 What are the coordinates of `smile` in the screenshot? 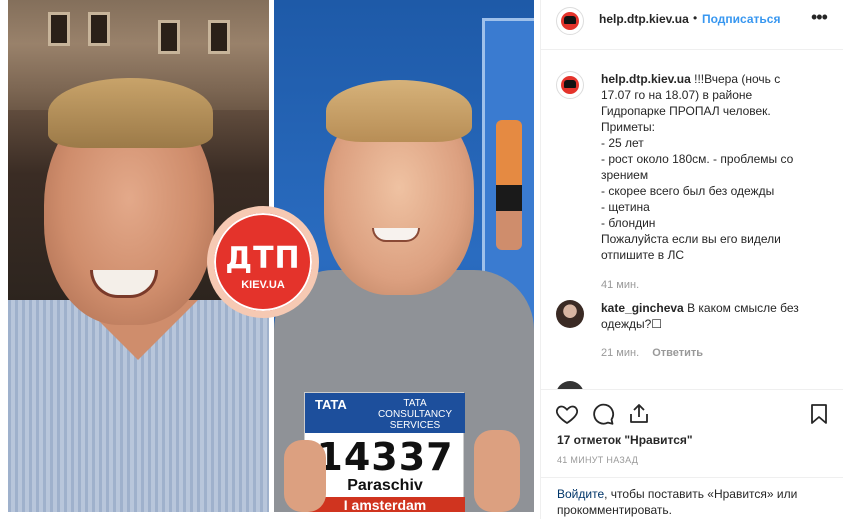 It's located at (396, 235).